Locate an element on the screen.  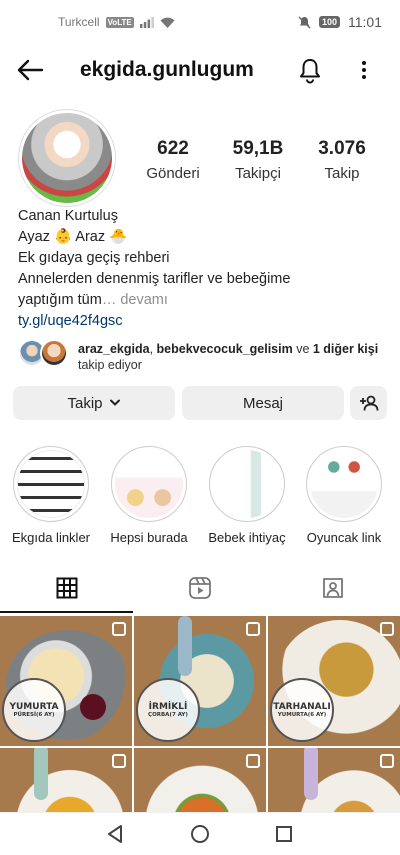
post-thumbnail: İRMİKLİ ÇORBA(7 AY) is located at coordinates (200, 681).